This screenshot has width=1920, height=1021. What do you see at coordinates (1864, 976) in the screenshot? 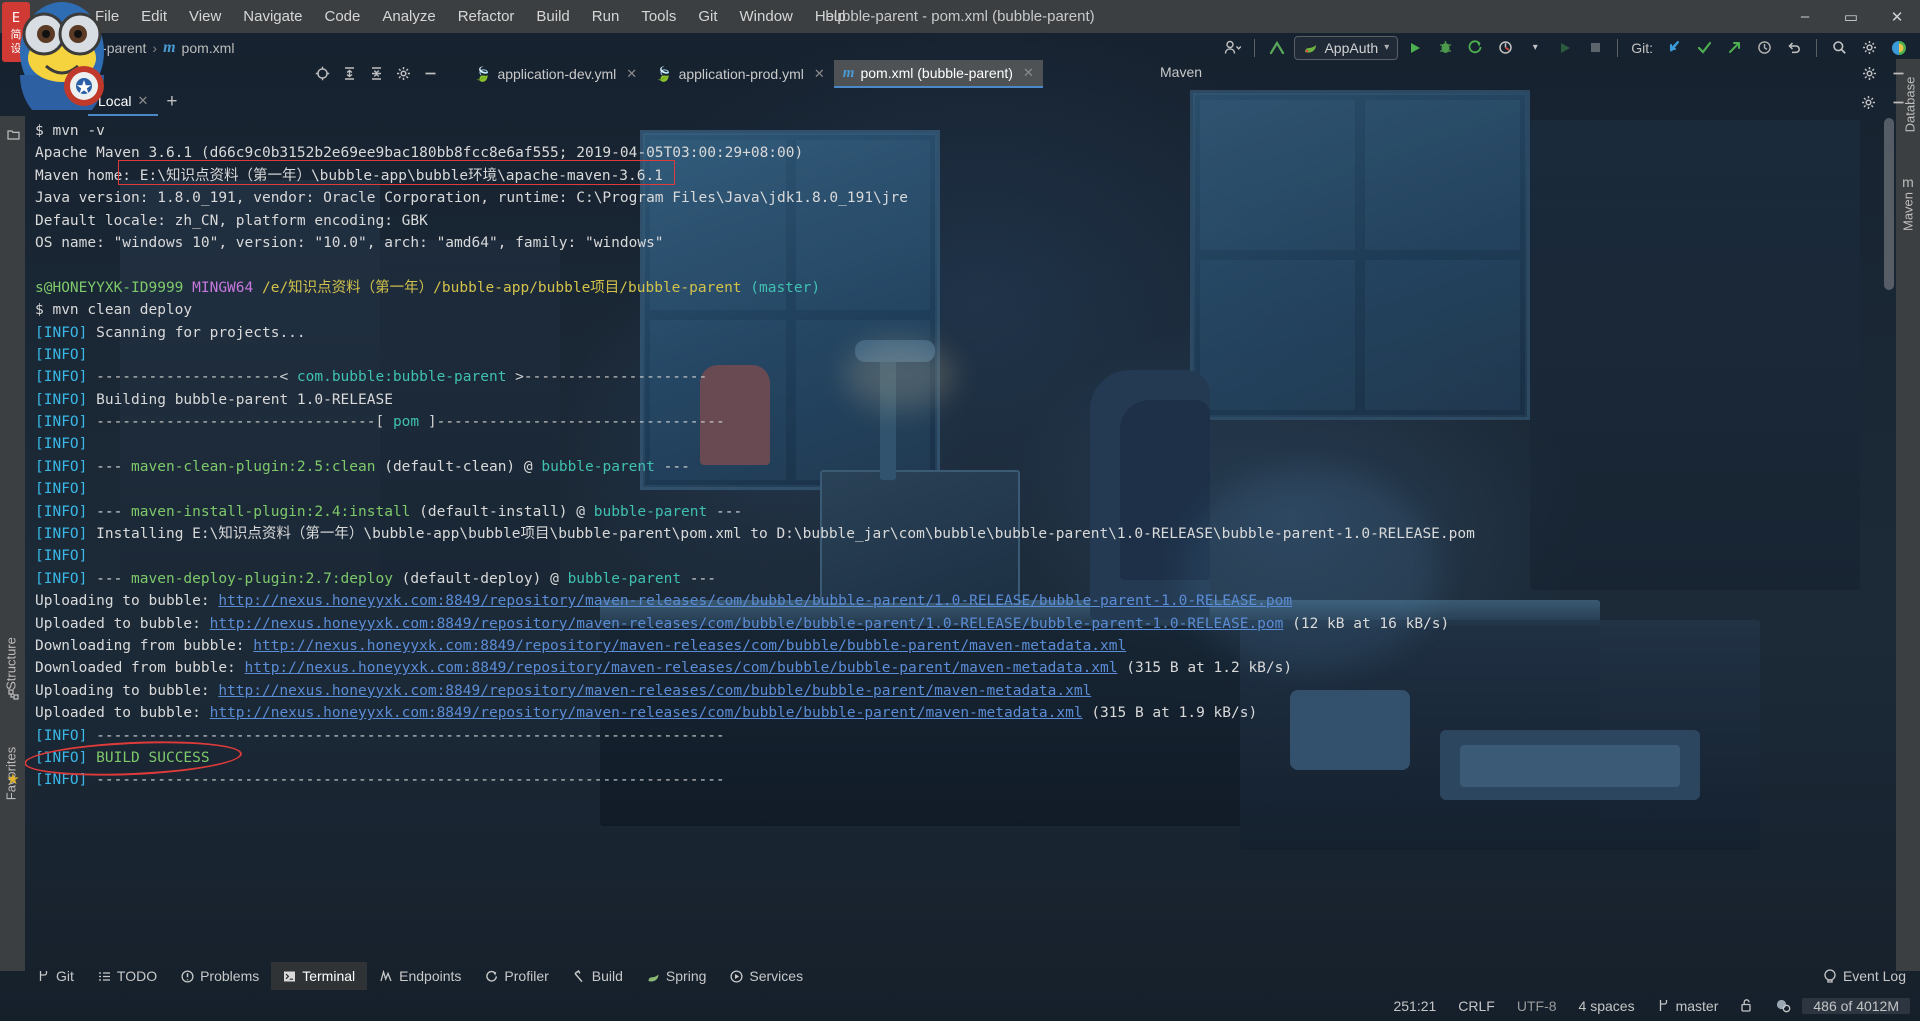
I see `event-log-button: Event Log` at bounding box center [1864, 976].